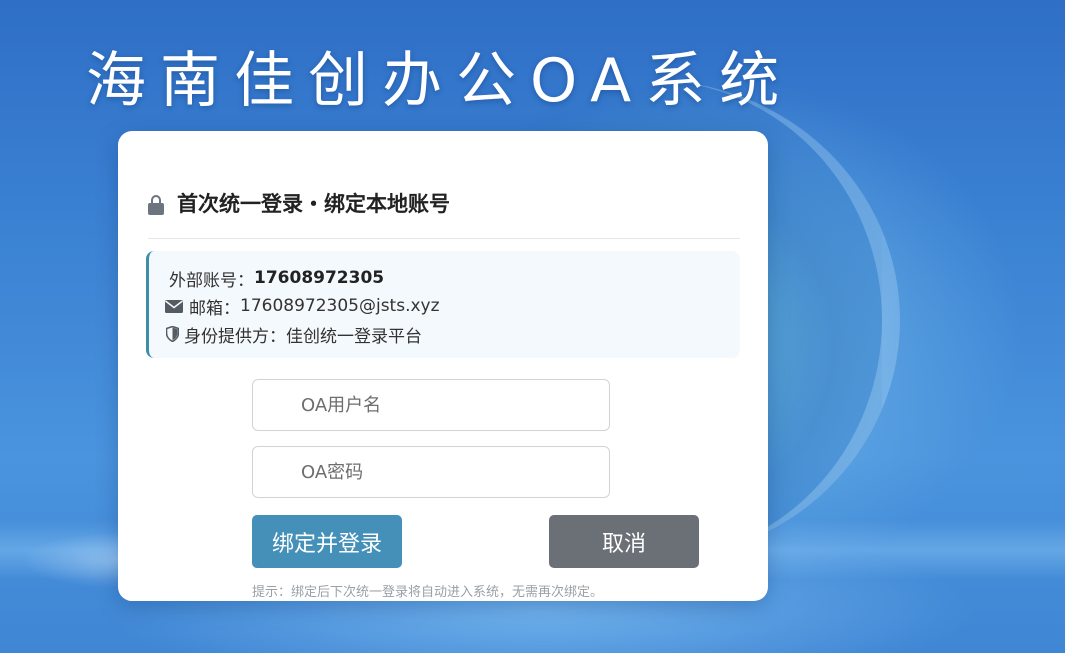 This screenshot has width=1065, height=653. Describe the element at coordinates (319, 278) in the screenshot. I see `external-account-value: 17608972305` at that location.